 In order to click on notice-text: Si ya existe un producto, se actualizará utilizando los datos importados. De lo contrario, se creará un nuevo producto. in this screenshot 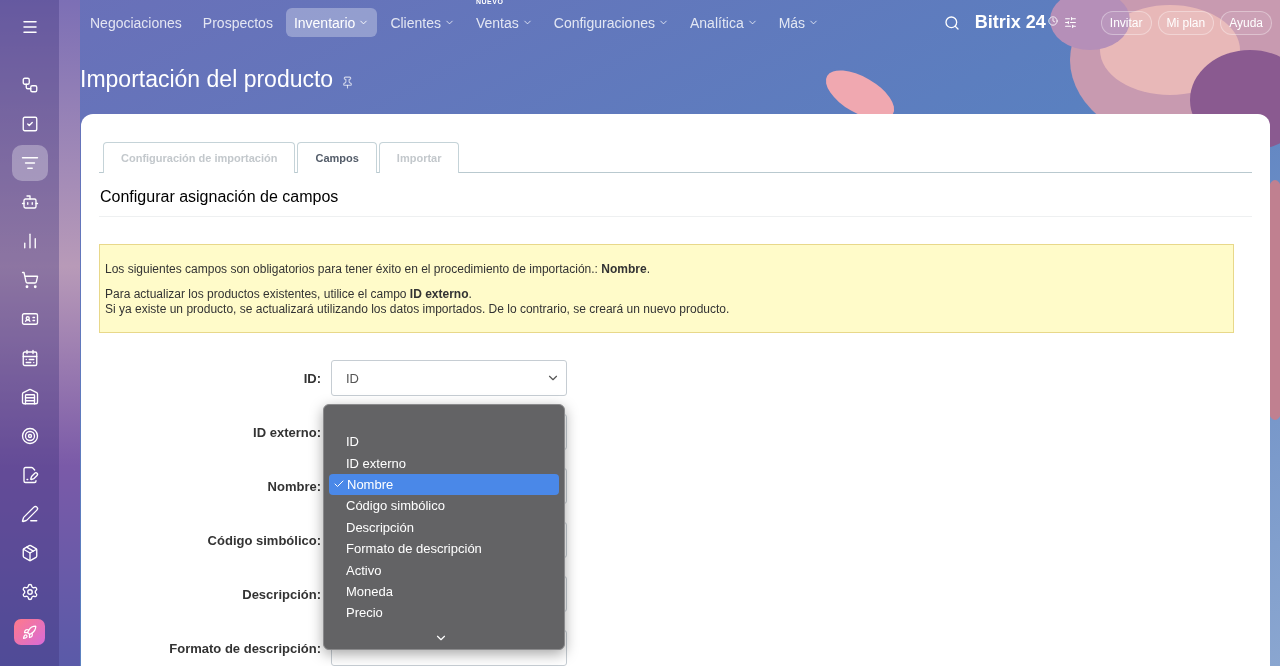, I will do `click(418, 309)`.